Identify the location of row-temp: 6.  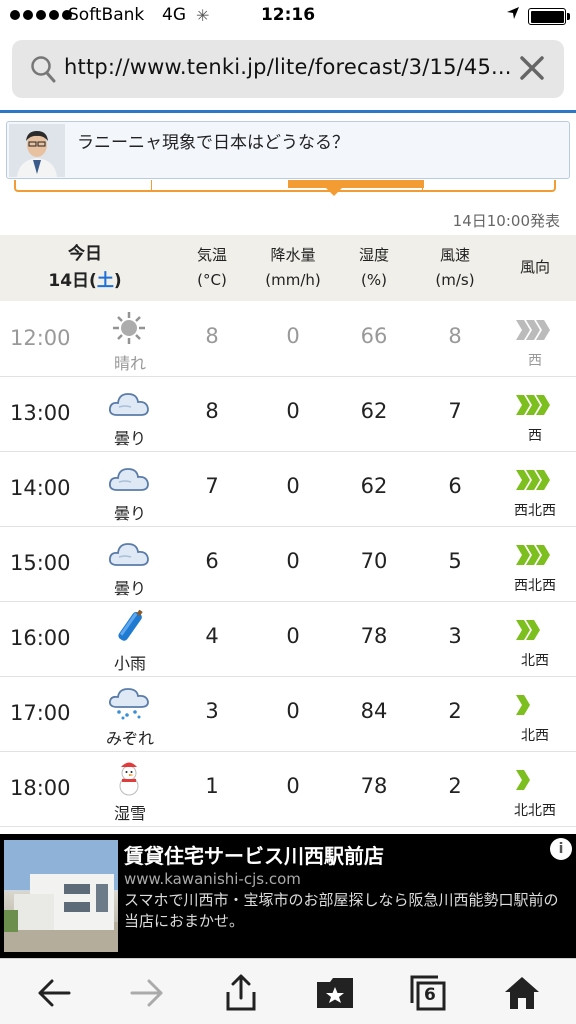
(212, 561).